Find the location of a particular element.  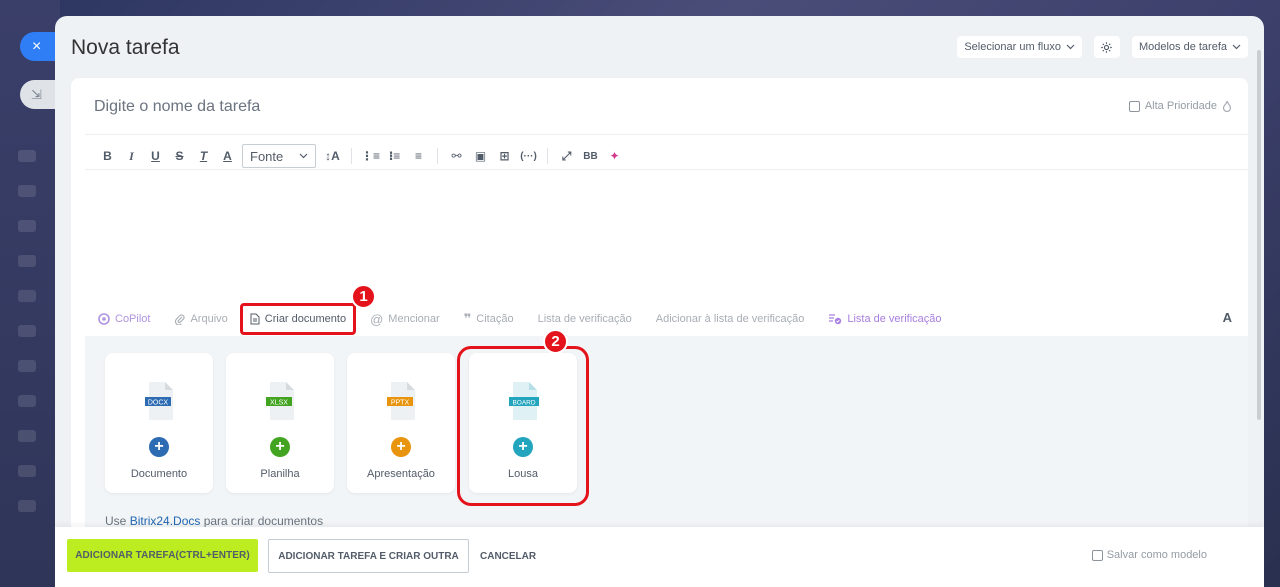

bbcode-button: BB is located at coordinates (590, 156).